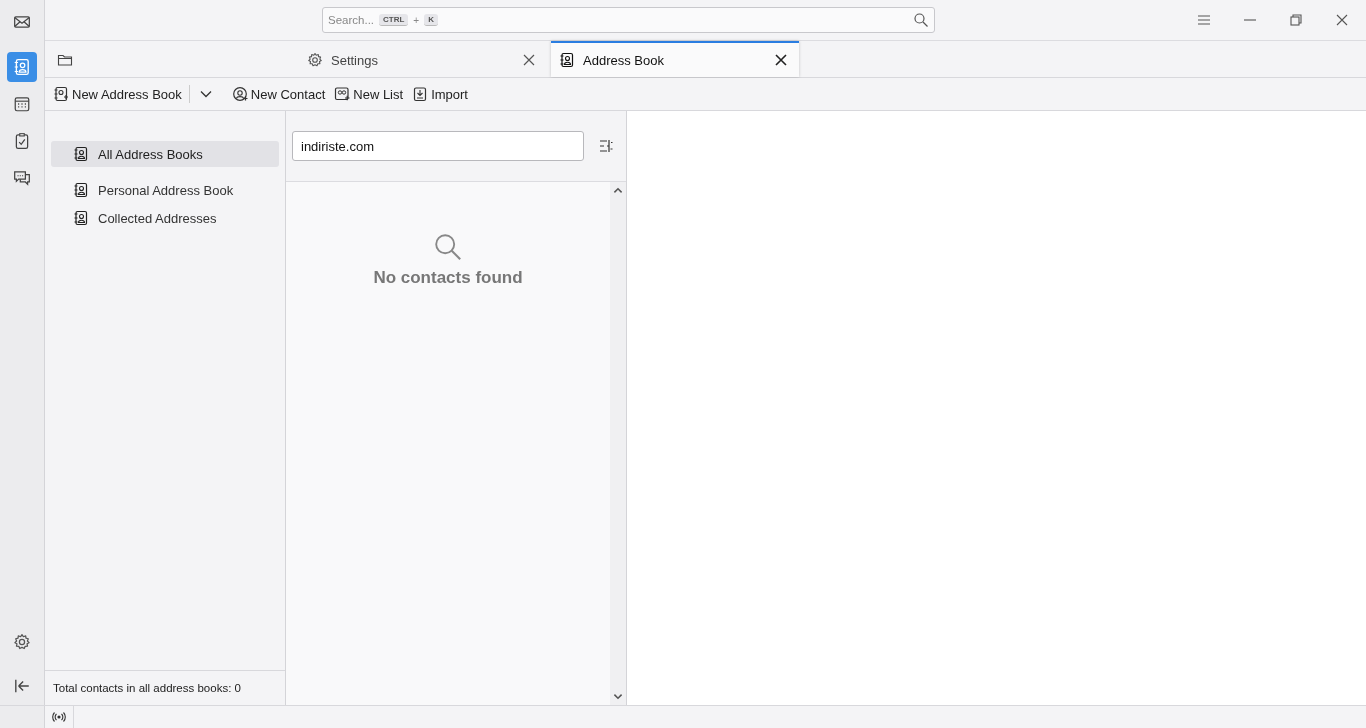  I want to click on address-book-item: Collected Addresses, so click(165, 218).